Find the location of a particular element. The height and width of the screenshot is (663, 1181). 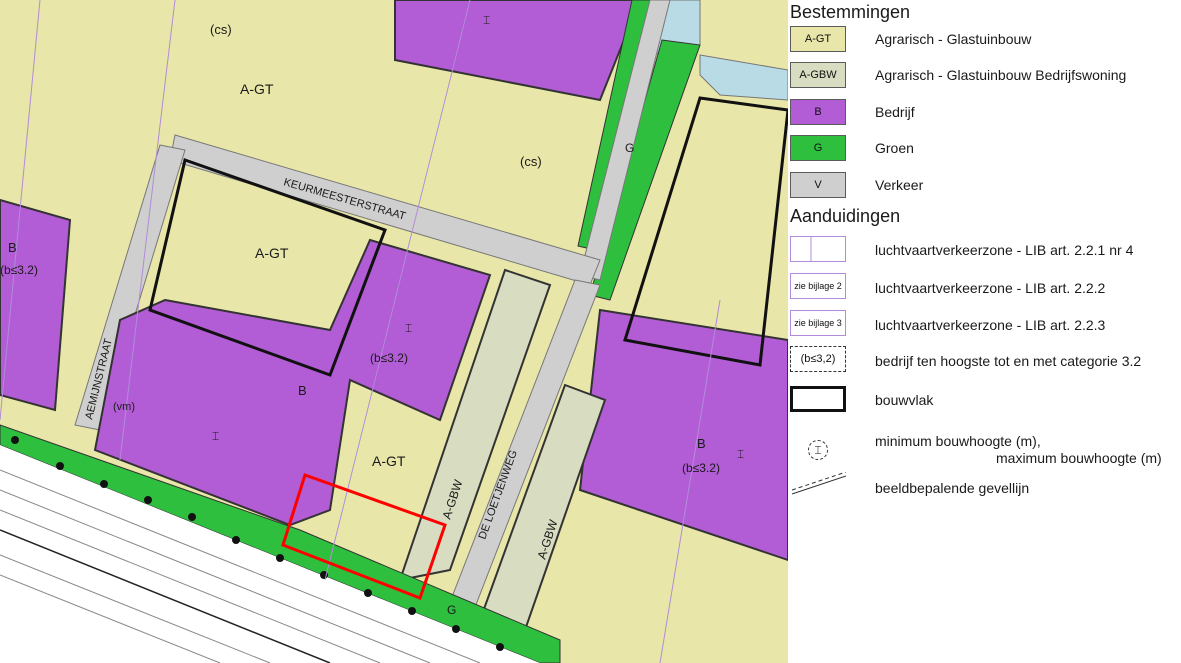

label-groen-2: G is located at coordinates (451, 610).